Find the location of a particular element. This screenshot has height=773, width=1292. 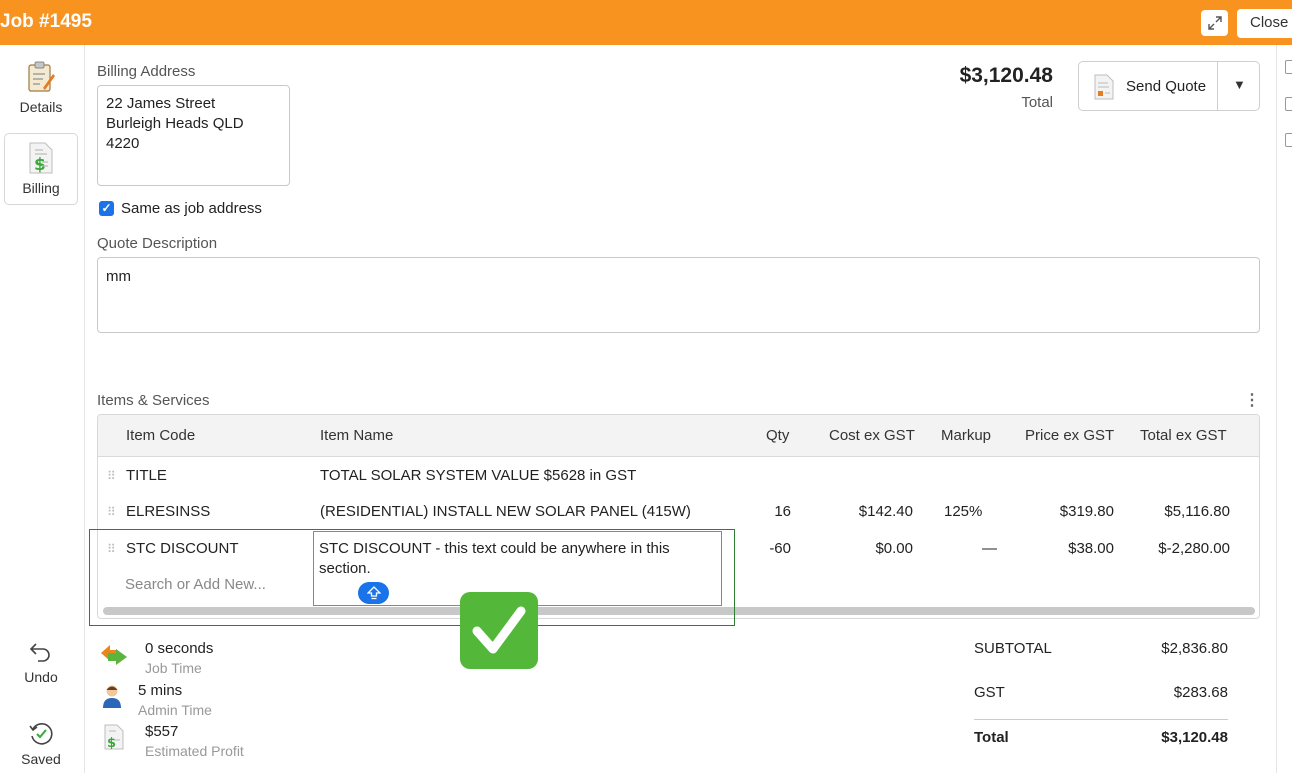

billing-address-label: Billing Address is located at coordinates (146, 71).